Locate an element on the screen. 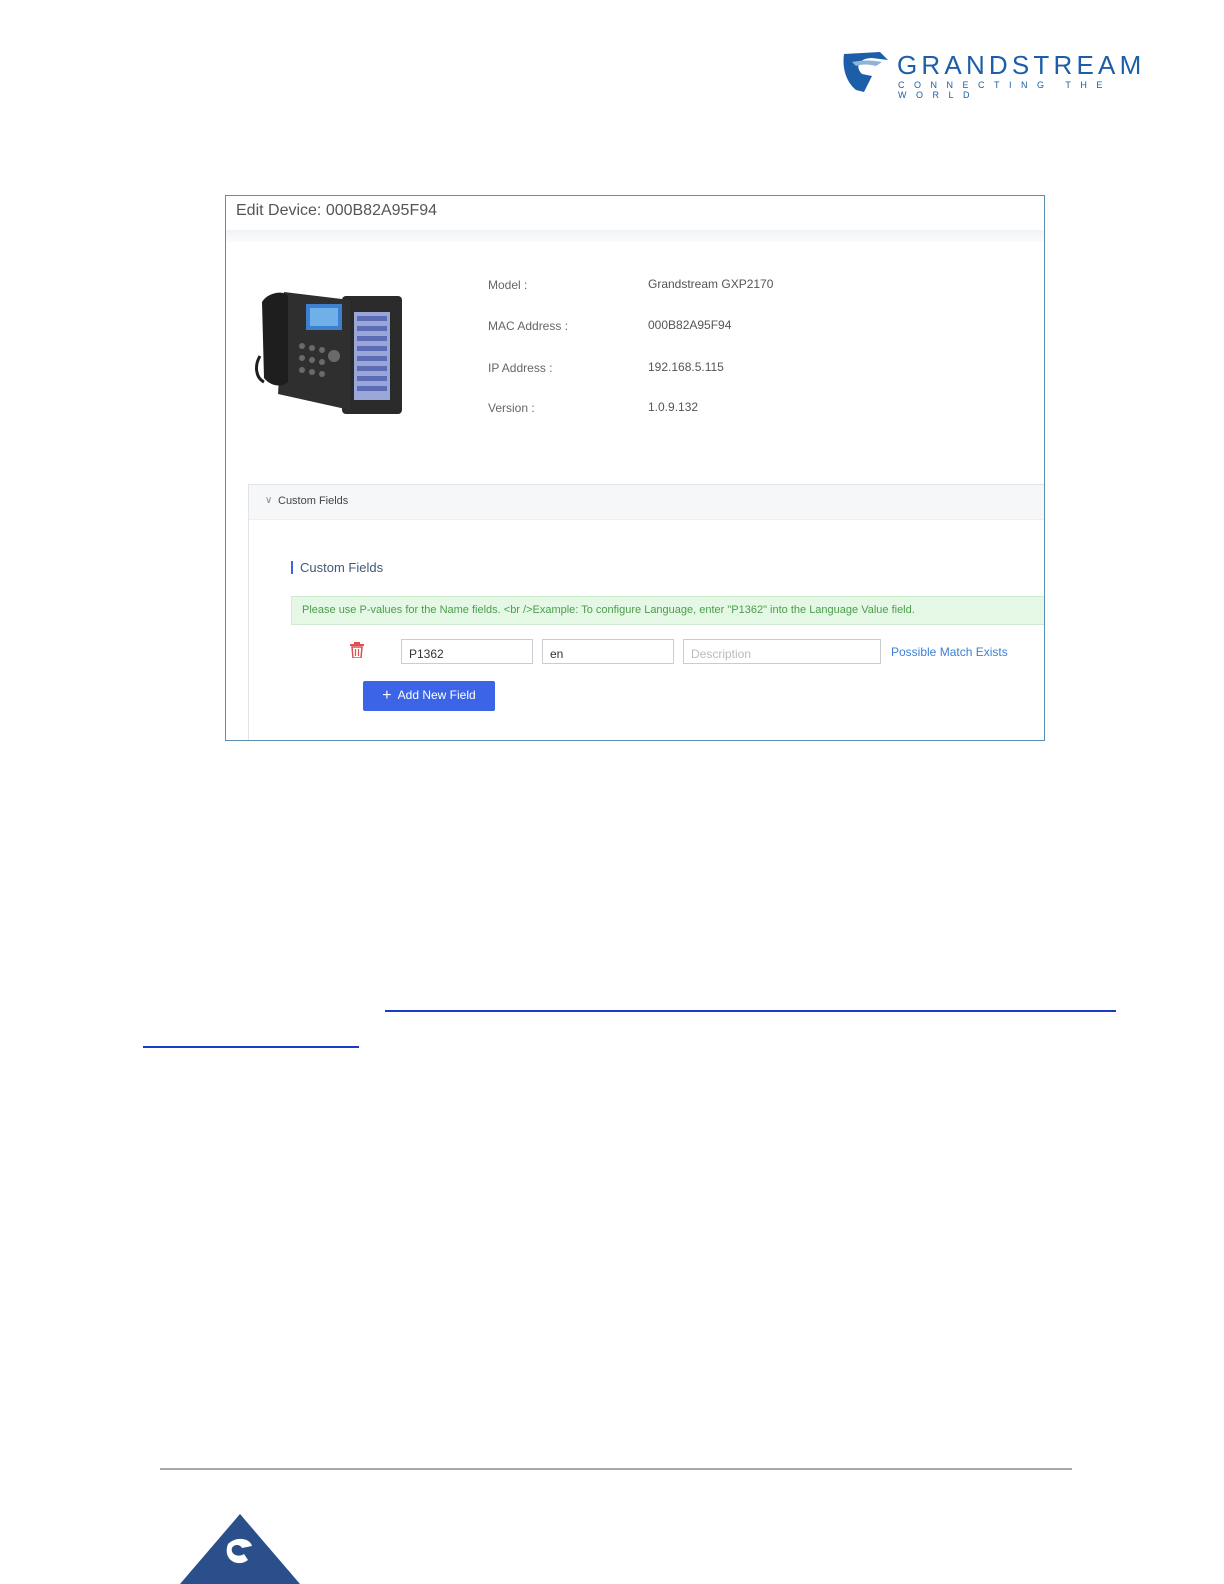 The height and width of the screenshot is (1584, 1224). panel-title: Edit Device: 000B82A95F94 is located at coordinates (337, 210).